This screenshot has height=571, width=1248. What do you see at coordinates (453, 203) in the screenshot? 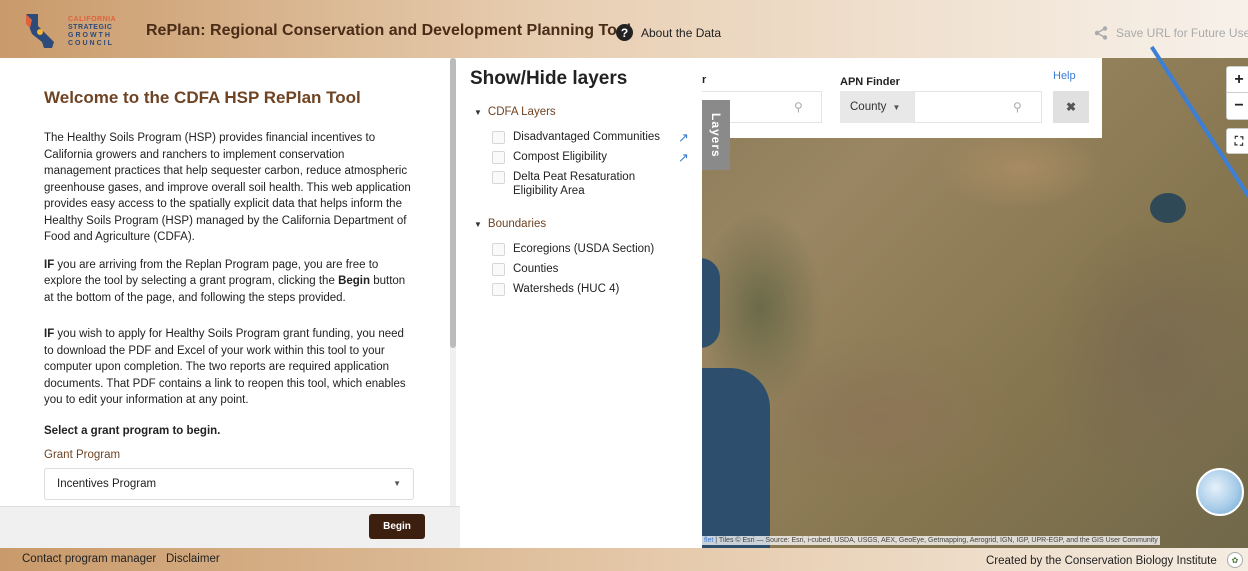
I see `left-scrollbar-thumb` at bounding box center [453, 203].